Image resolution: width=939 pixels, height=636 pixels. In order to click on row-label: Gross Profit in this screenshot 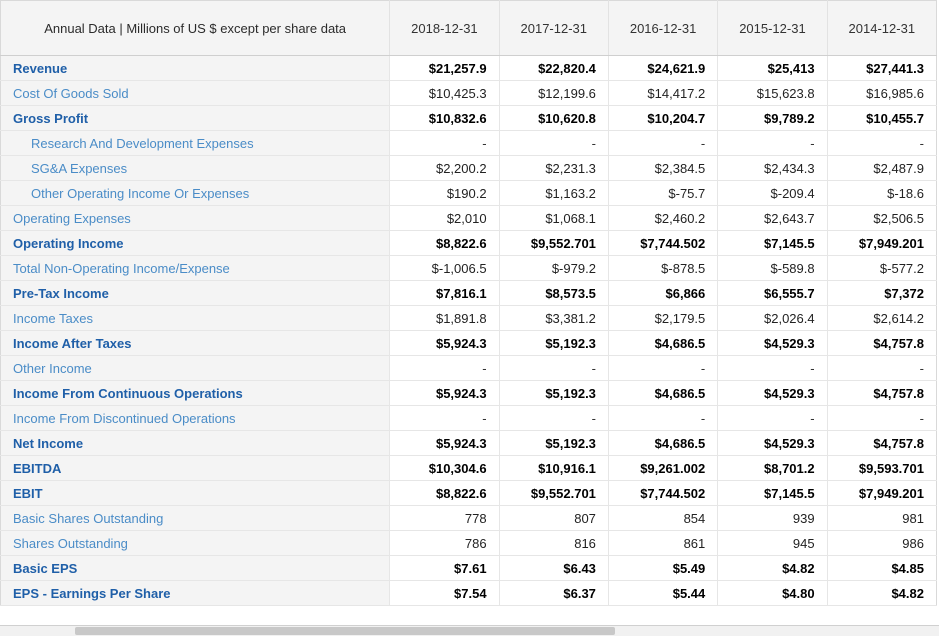, I will do `click(195, 118)`.